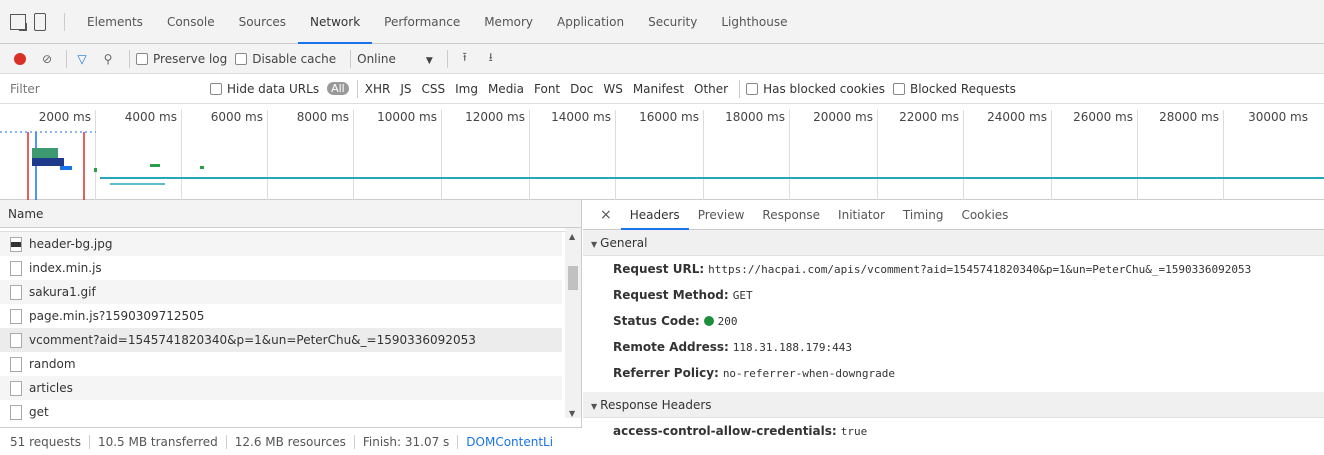  What do you see at coordinates (654, 215) in the screenshot?
I see `tab-headers: Headers` at bounding box center [654, 215].